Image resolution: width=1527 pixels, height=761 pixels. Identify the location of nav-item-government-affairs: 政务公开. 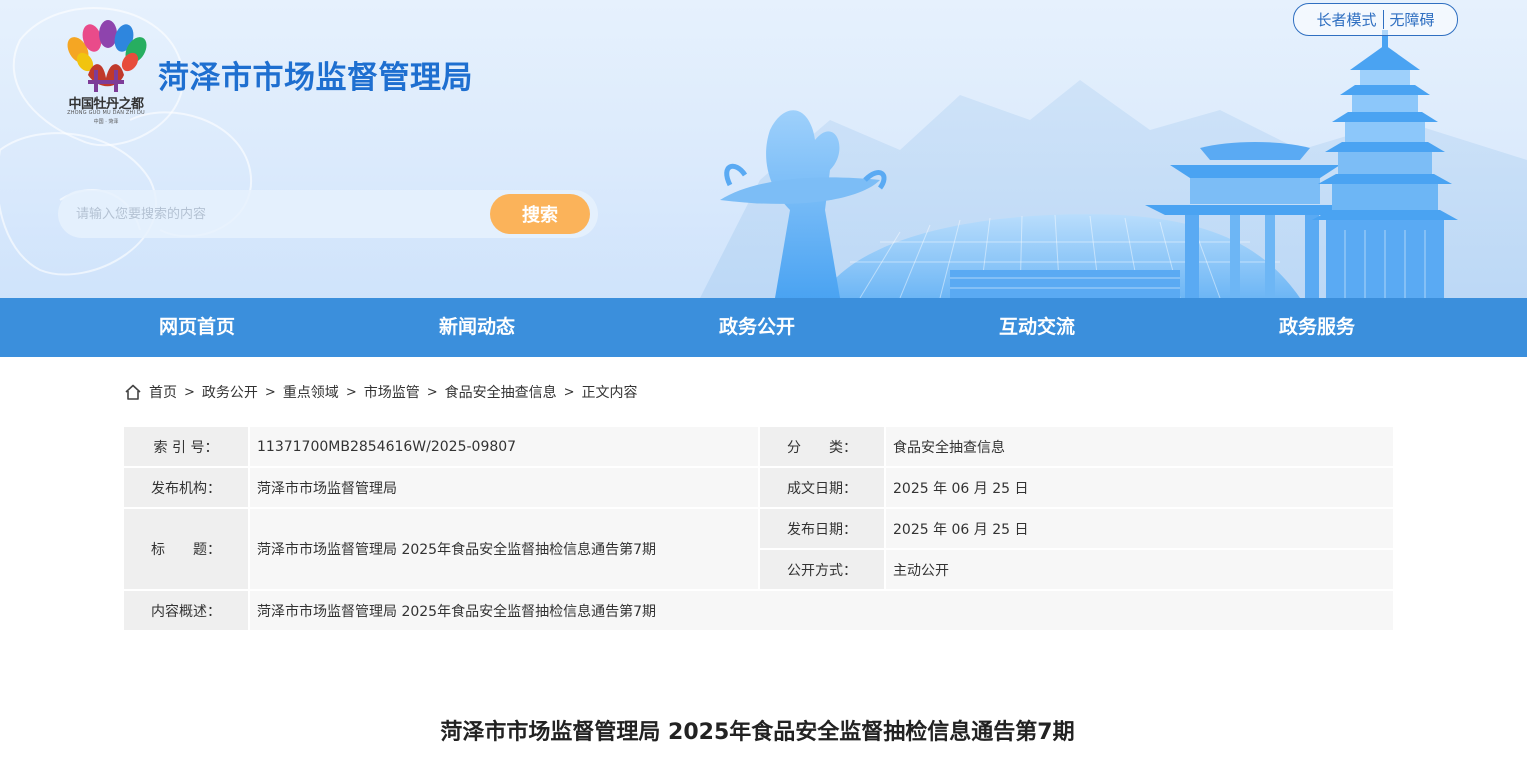
(757, 327).